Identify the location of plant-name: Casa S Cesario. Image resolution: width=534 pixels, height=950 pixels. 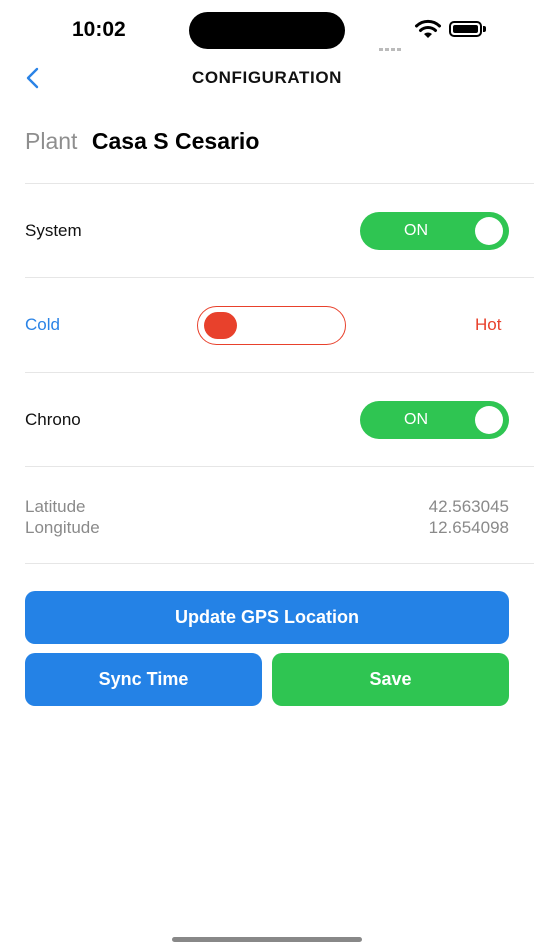
(175, 141).